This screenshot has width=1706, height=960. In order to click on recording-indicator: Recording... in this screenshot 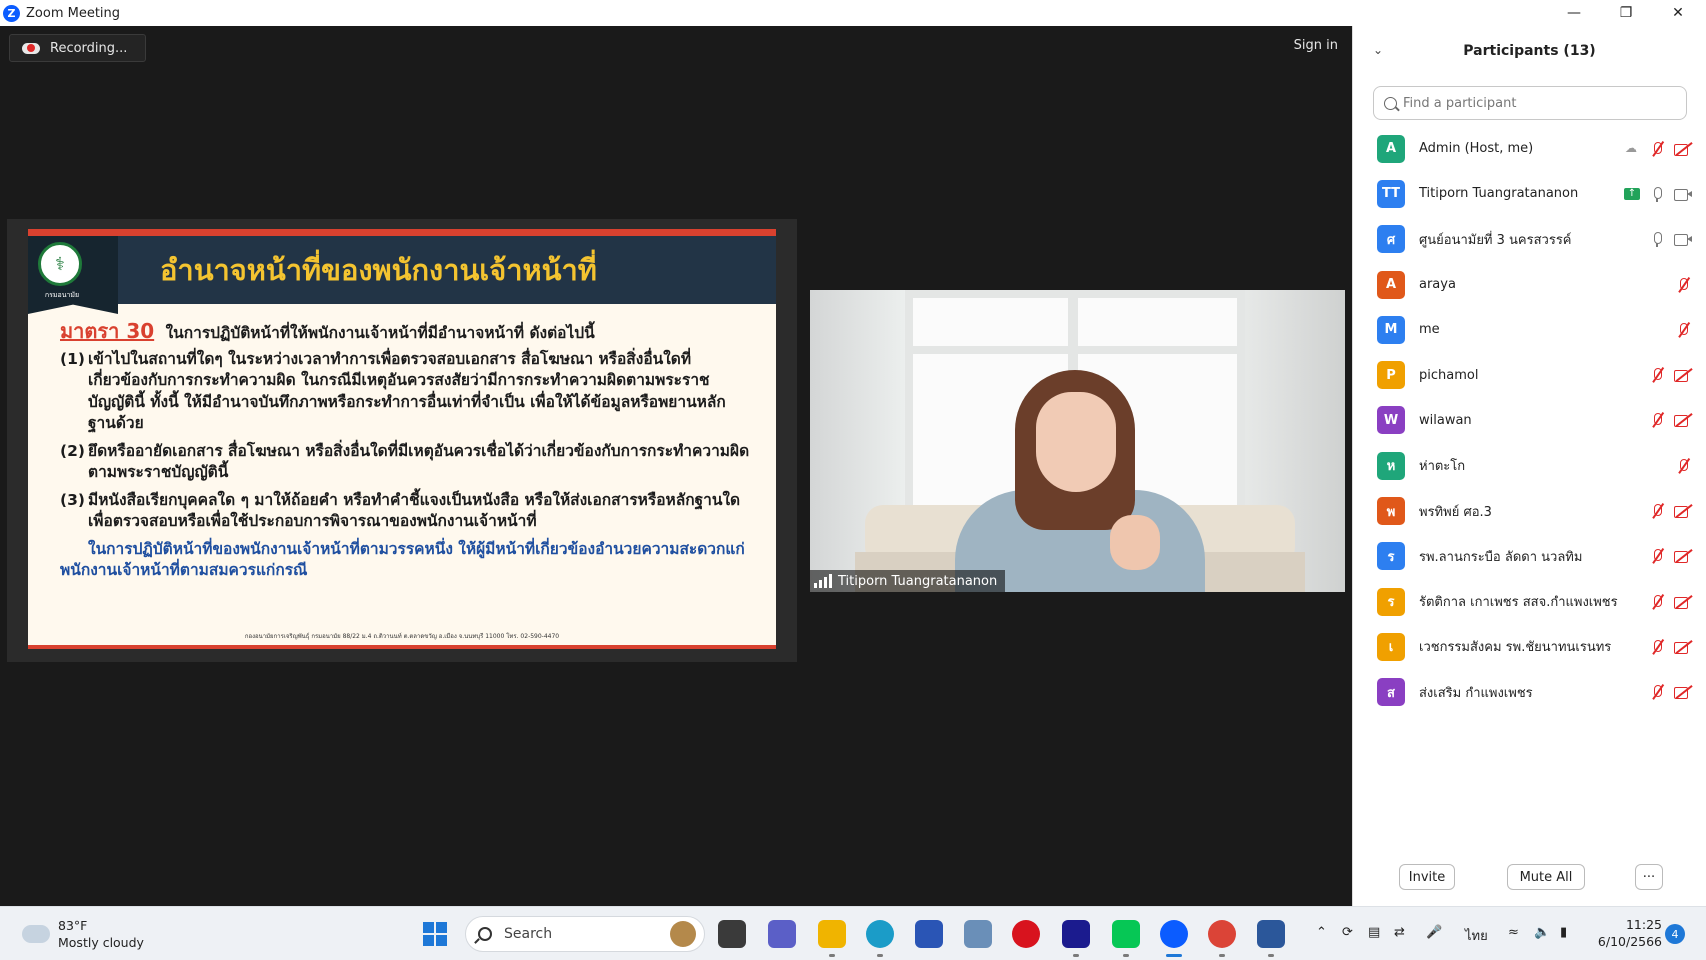, I will do `click(77, 48)`.